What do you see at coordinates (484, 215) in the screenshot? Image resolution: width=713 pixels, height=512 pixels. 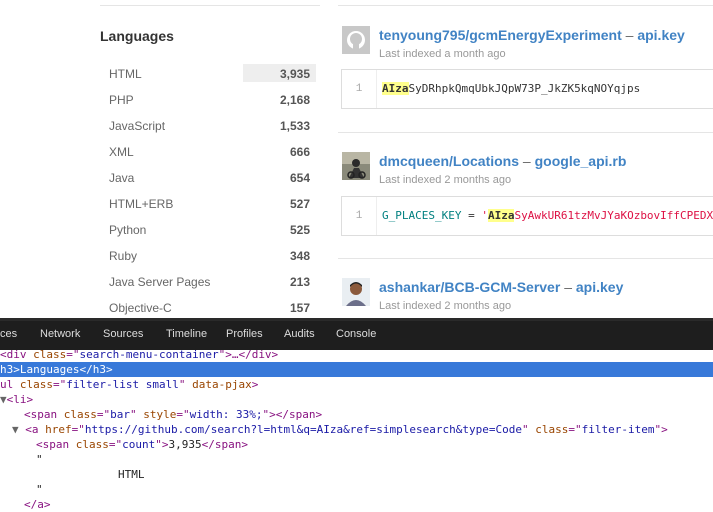 I see `code-quote: '` at bounding box center [484, 215].